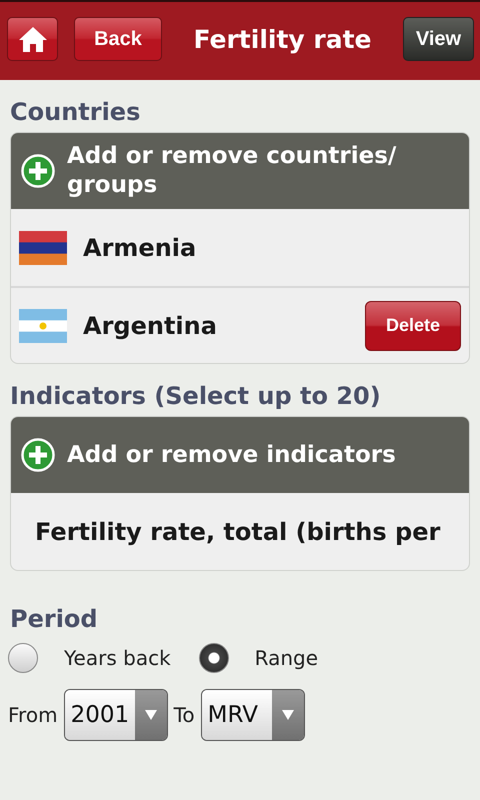  I want to click on radio-label: Range, so click(286, 658).